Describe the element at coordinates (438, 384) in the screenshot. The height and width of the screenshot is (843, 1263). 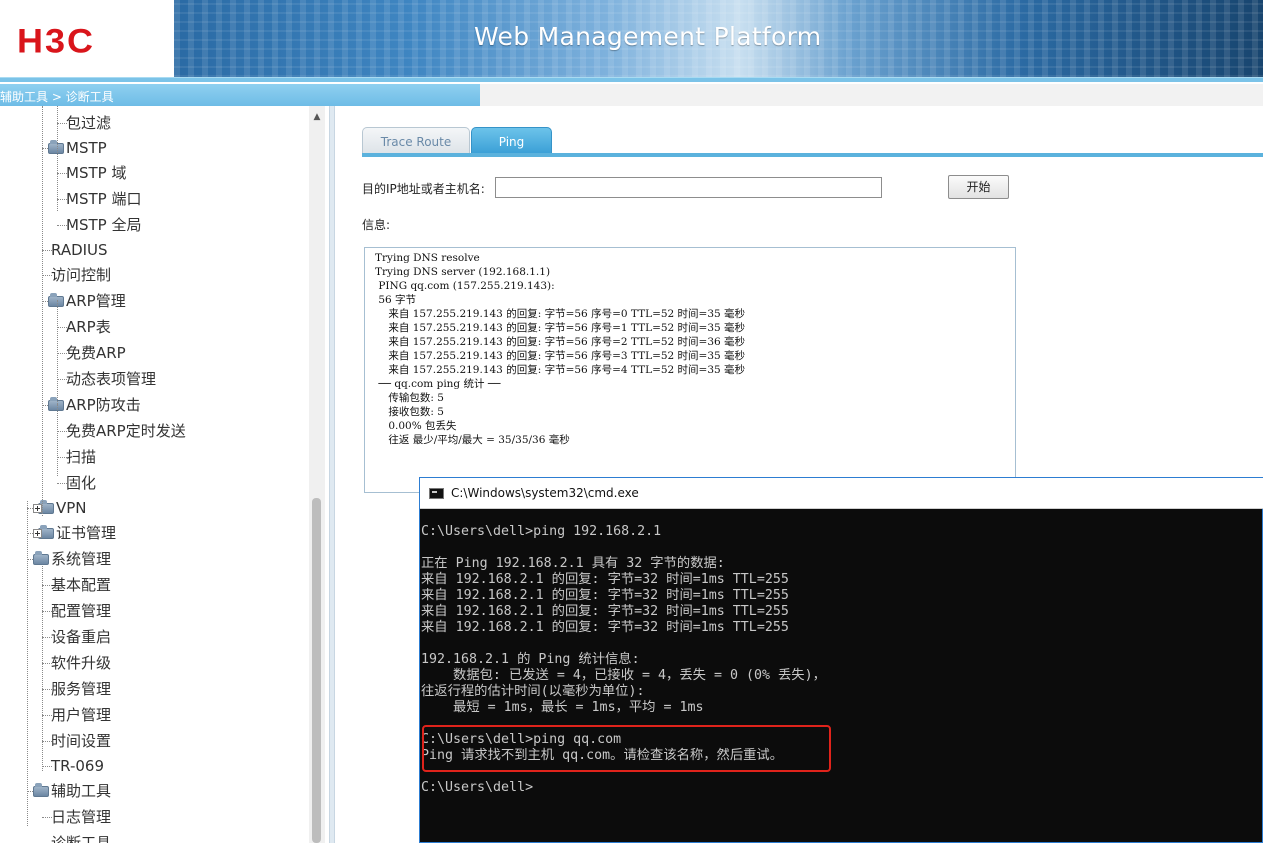
I see `info-output-line: ── qq.com ping 统计 ──` at that location.